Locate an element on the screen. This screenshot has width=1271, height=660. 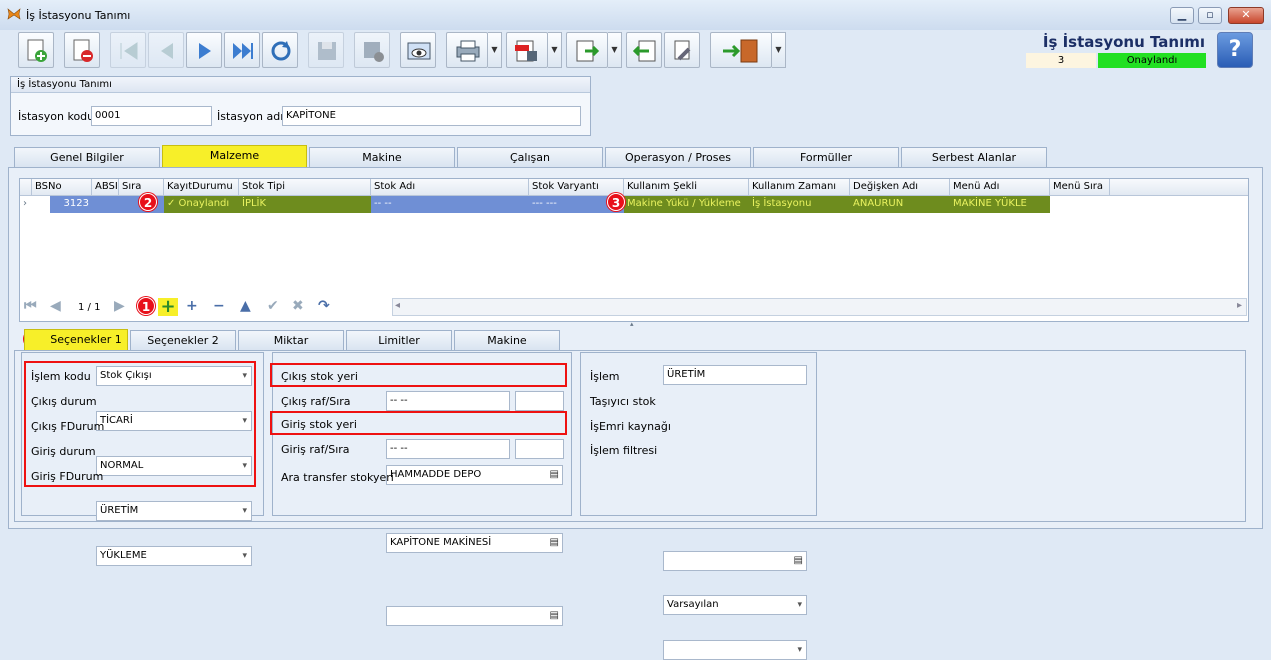
export-button is located at coordinates (587, 50).